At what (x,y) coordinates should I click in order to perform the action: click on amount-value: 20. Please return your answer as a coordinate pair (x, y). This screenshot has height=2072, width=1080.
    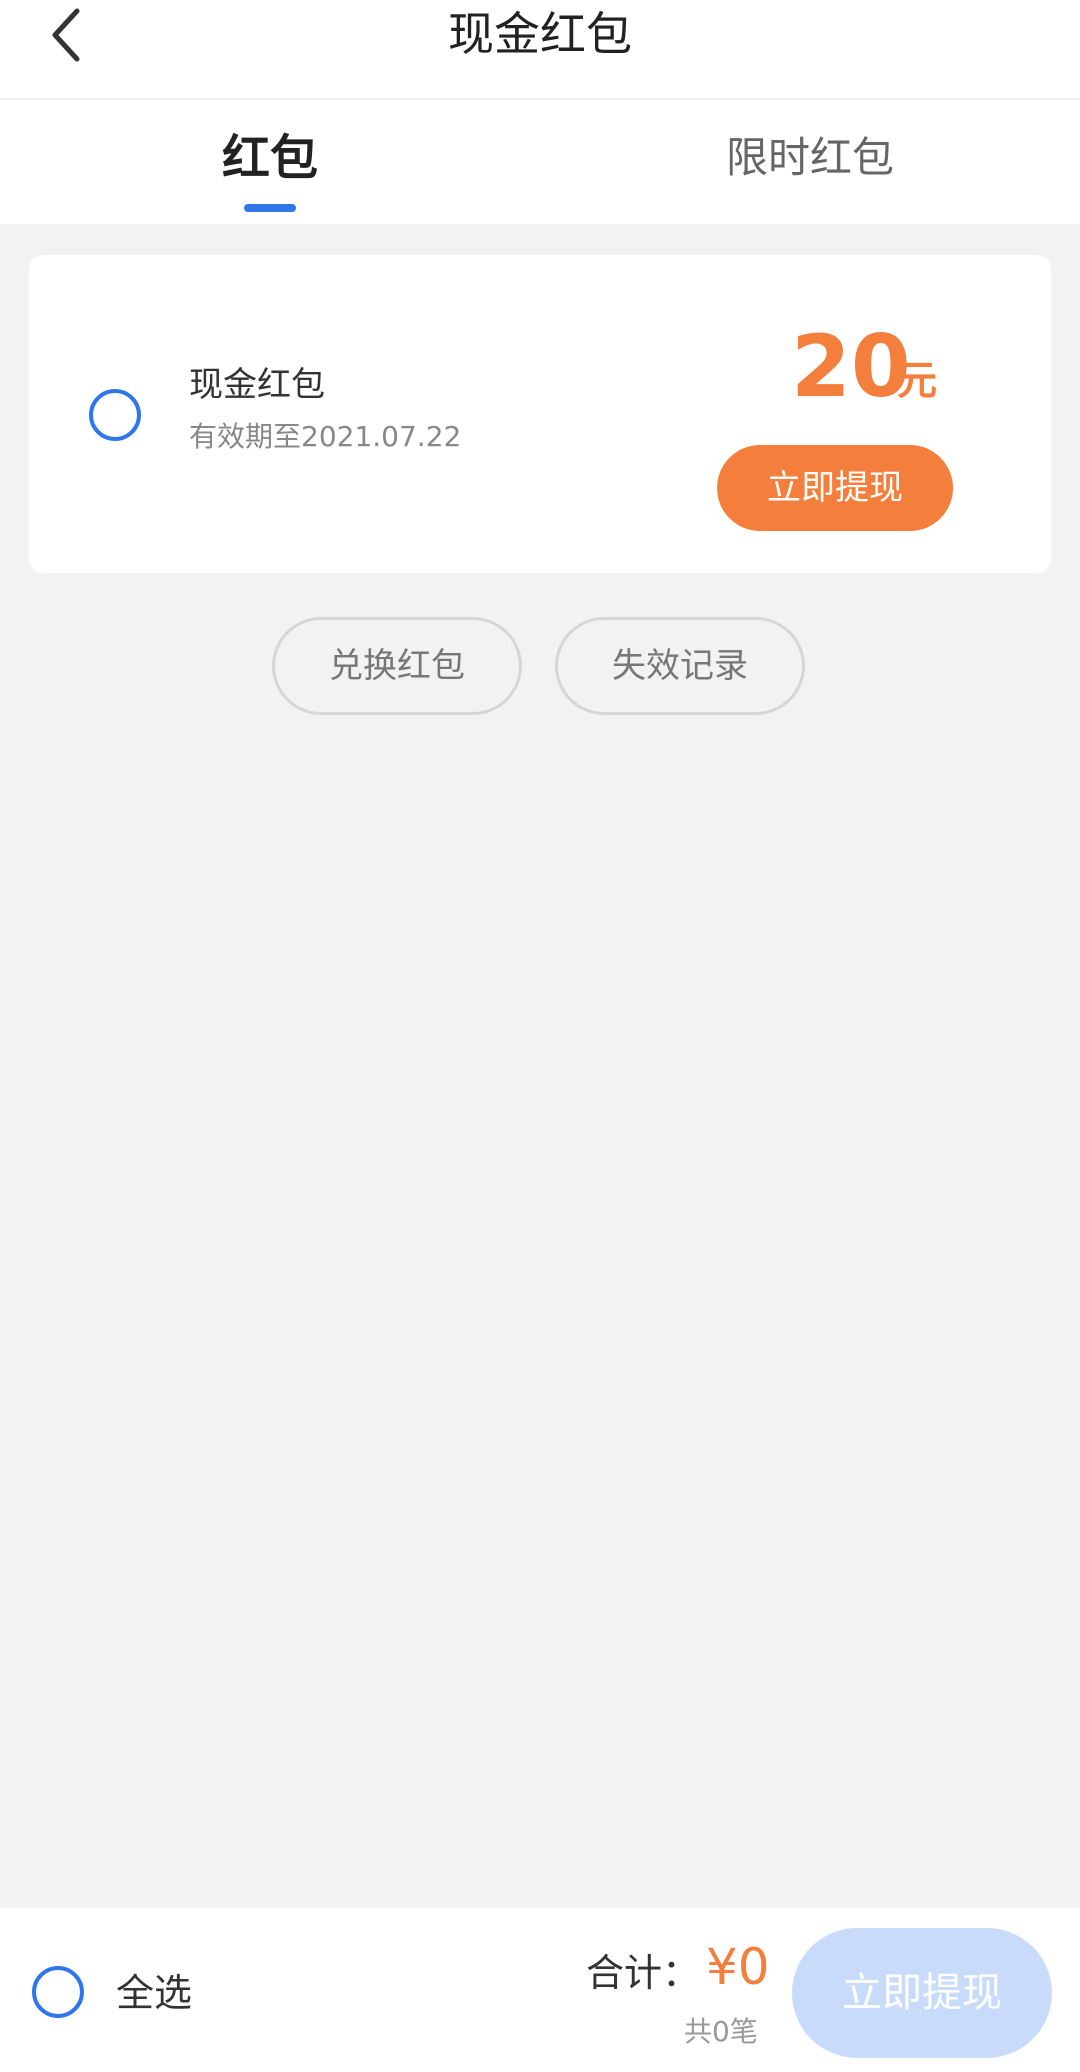
    Looking at the image, I should click on (851, 367).